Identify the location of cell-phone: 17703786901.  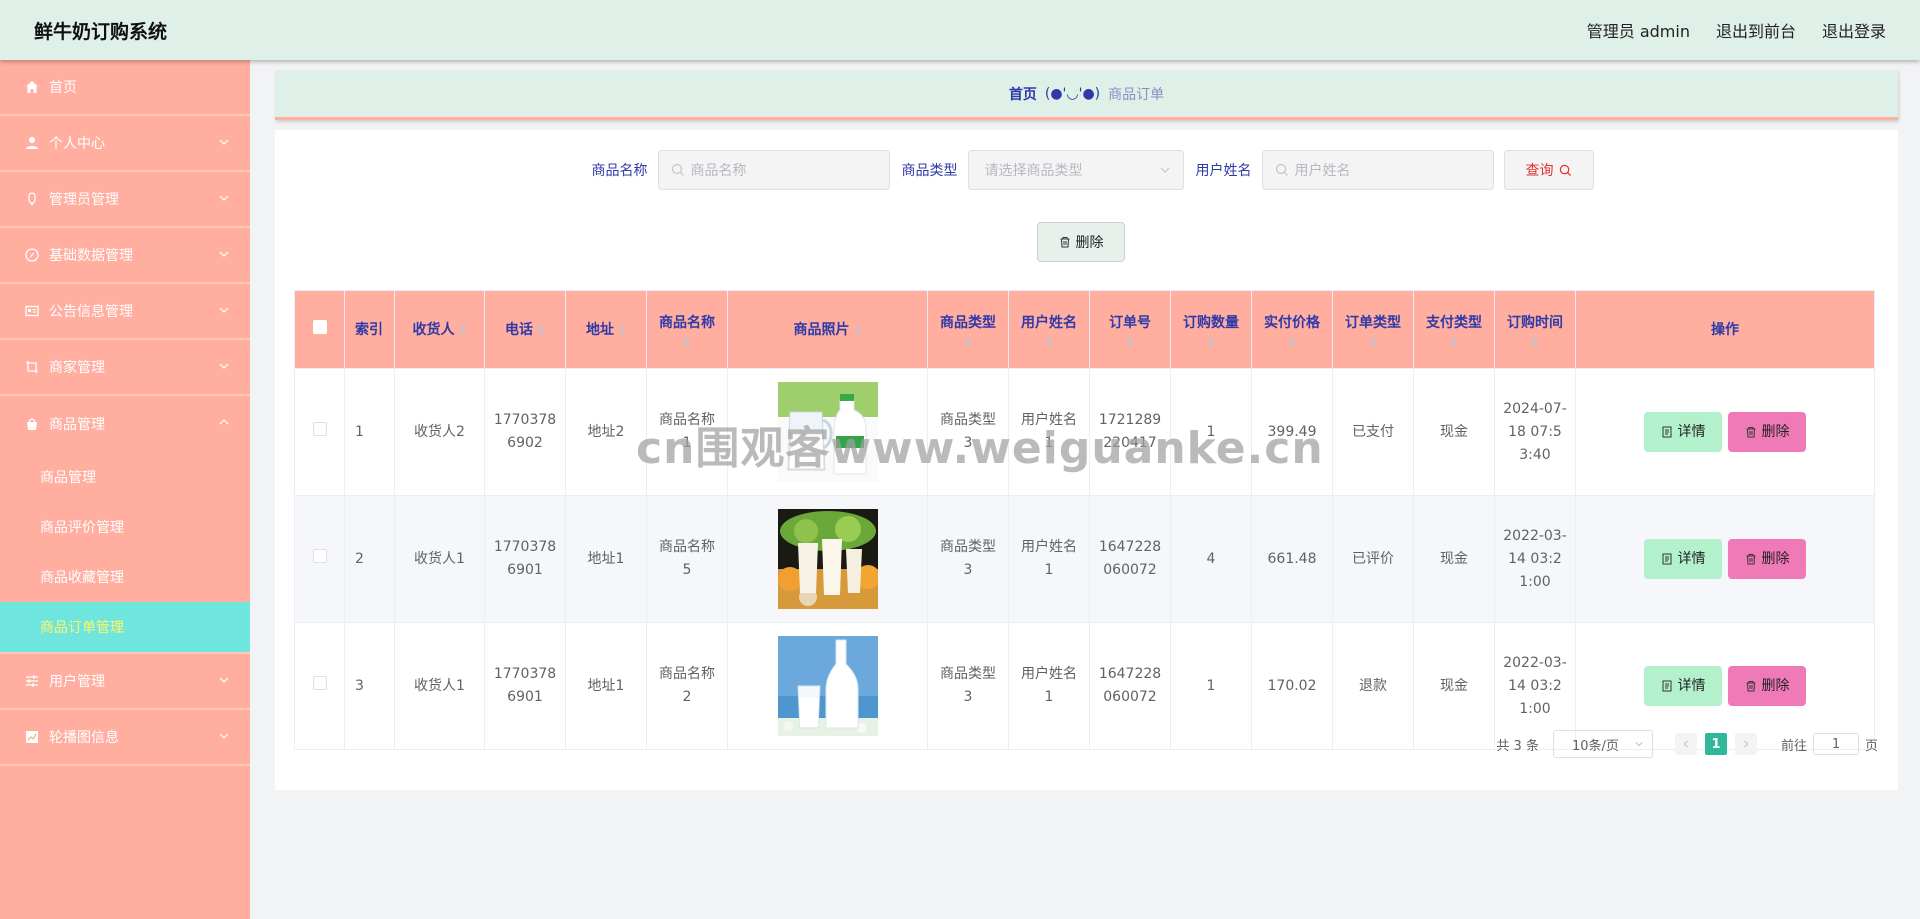
(525, 559).